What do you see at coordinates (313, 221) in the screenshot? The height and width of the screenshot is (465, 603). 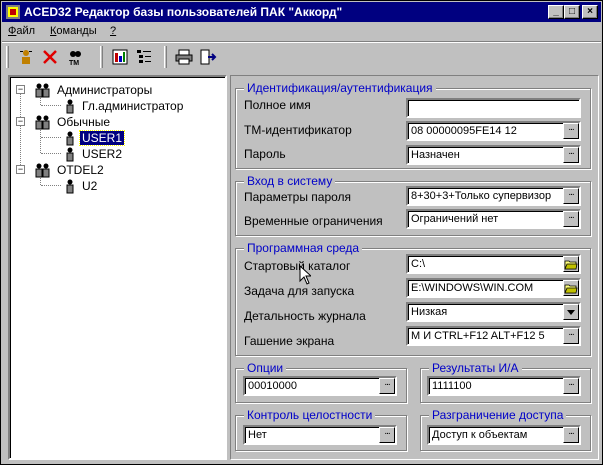 I see `time-limits-label: Временные ограничения` at bounding box center [313, 221].